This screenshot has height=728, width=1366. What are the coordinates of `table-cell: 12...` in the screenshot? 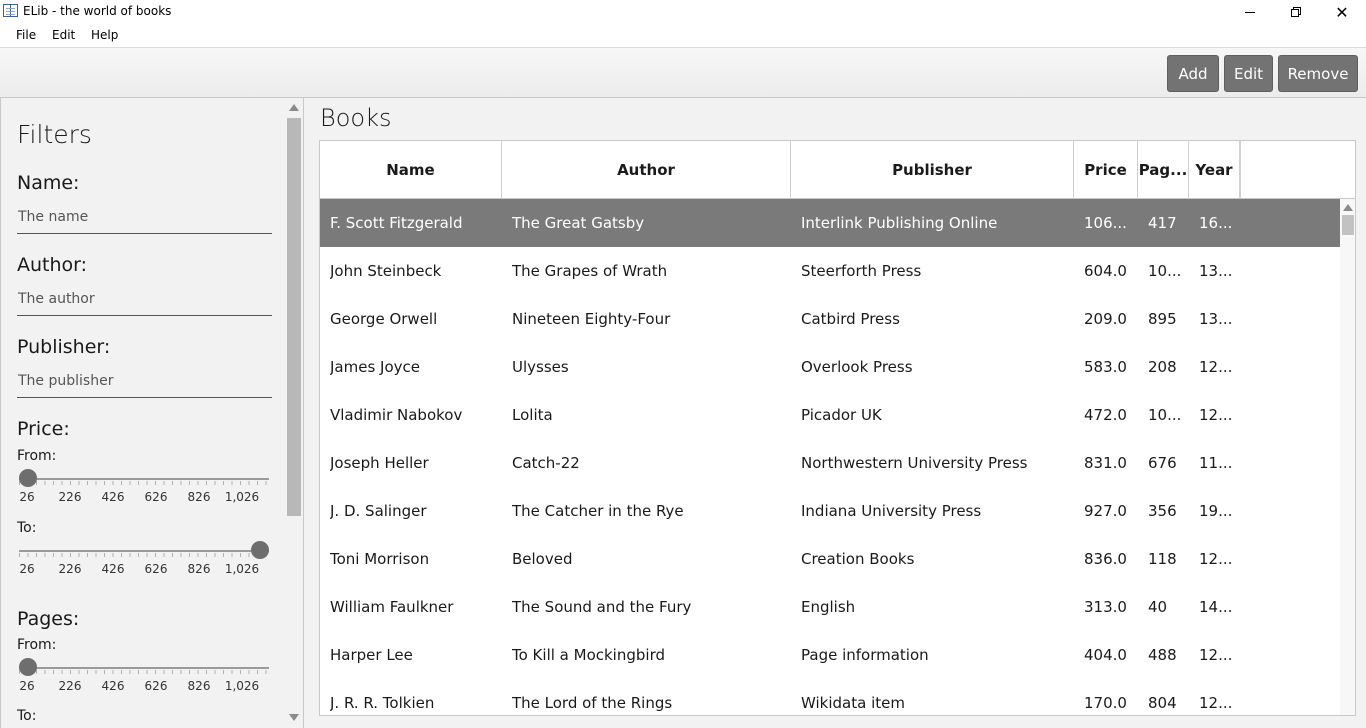 It's located at (1216, 559).